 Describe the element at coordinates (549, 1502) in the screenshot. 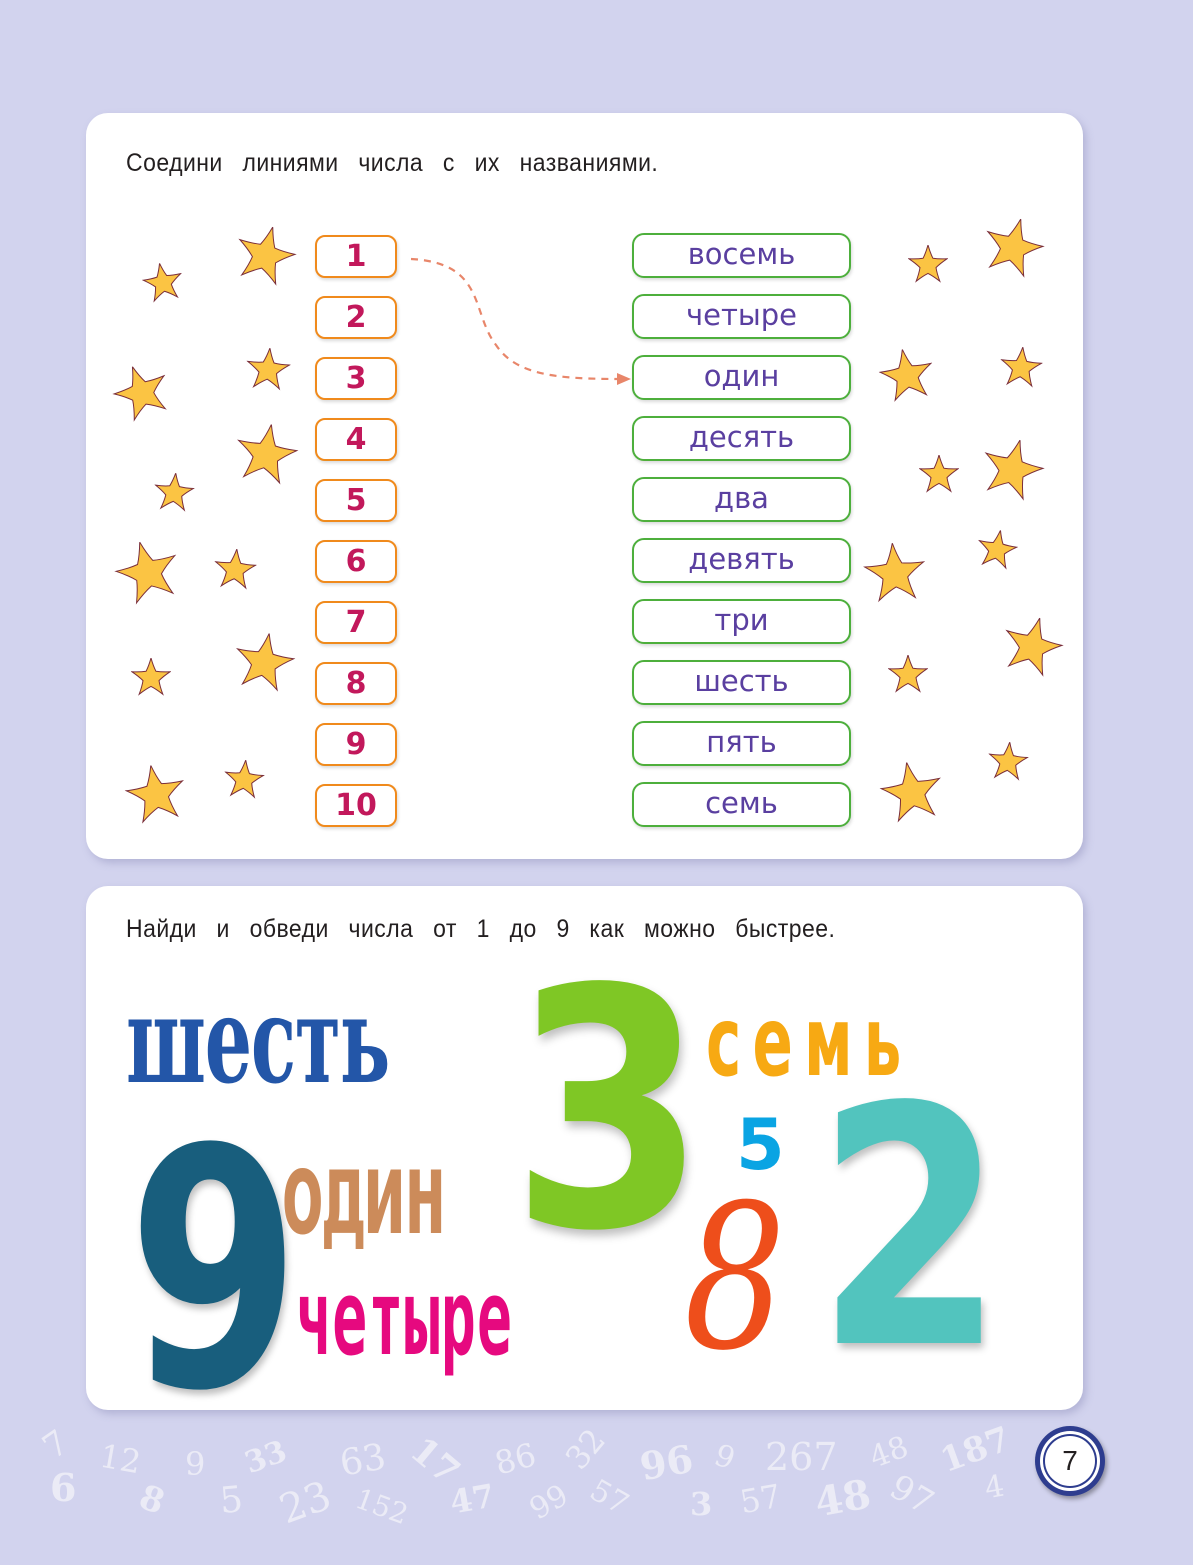

I see `background-number: 99` at that location.